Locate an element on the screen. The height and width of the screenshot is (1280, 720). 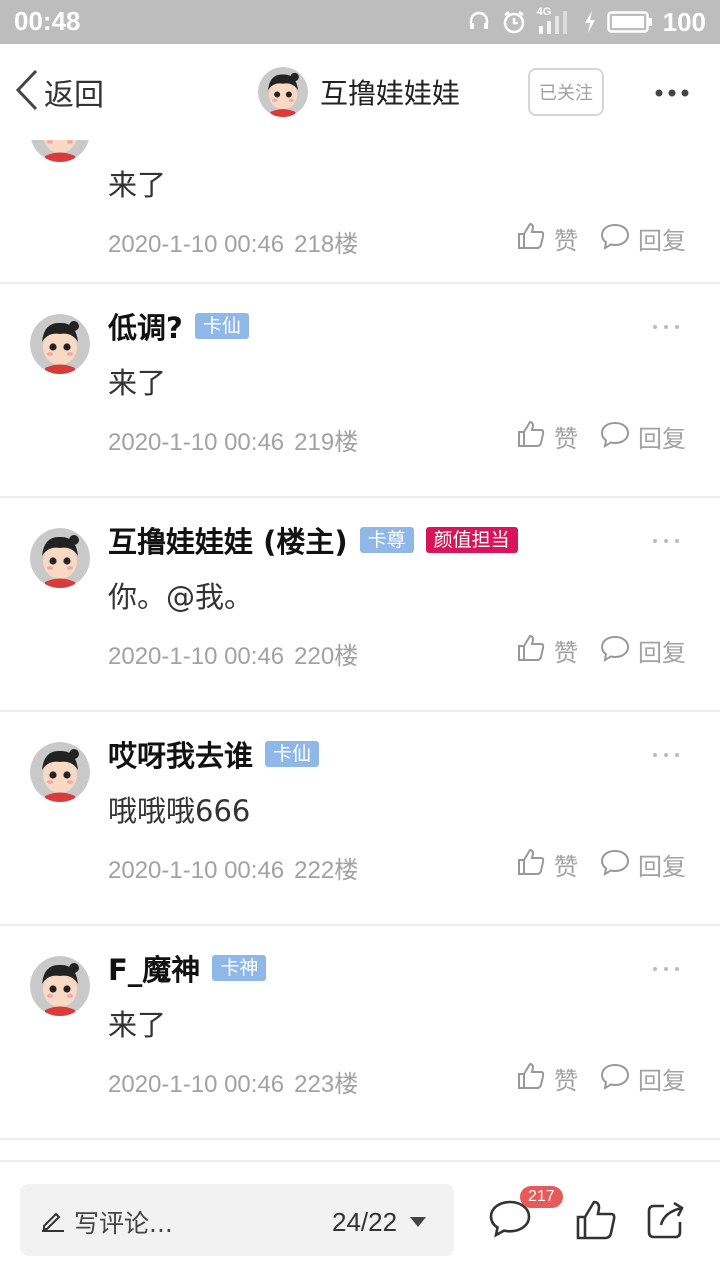
page-title: 互撸娃娃娃 is located at coordinates (390, 93).